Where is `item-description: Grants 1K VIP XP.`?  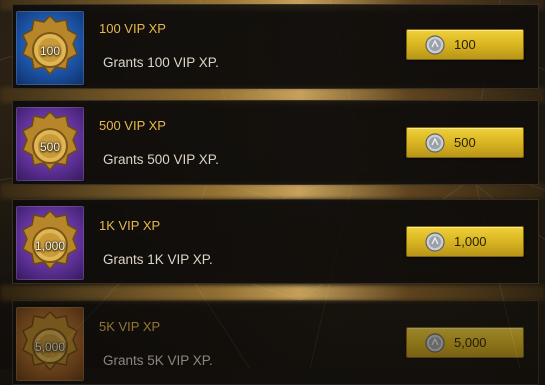
item-description: Grants 1K VIP XP. is located at coordinates (158, 259).